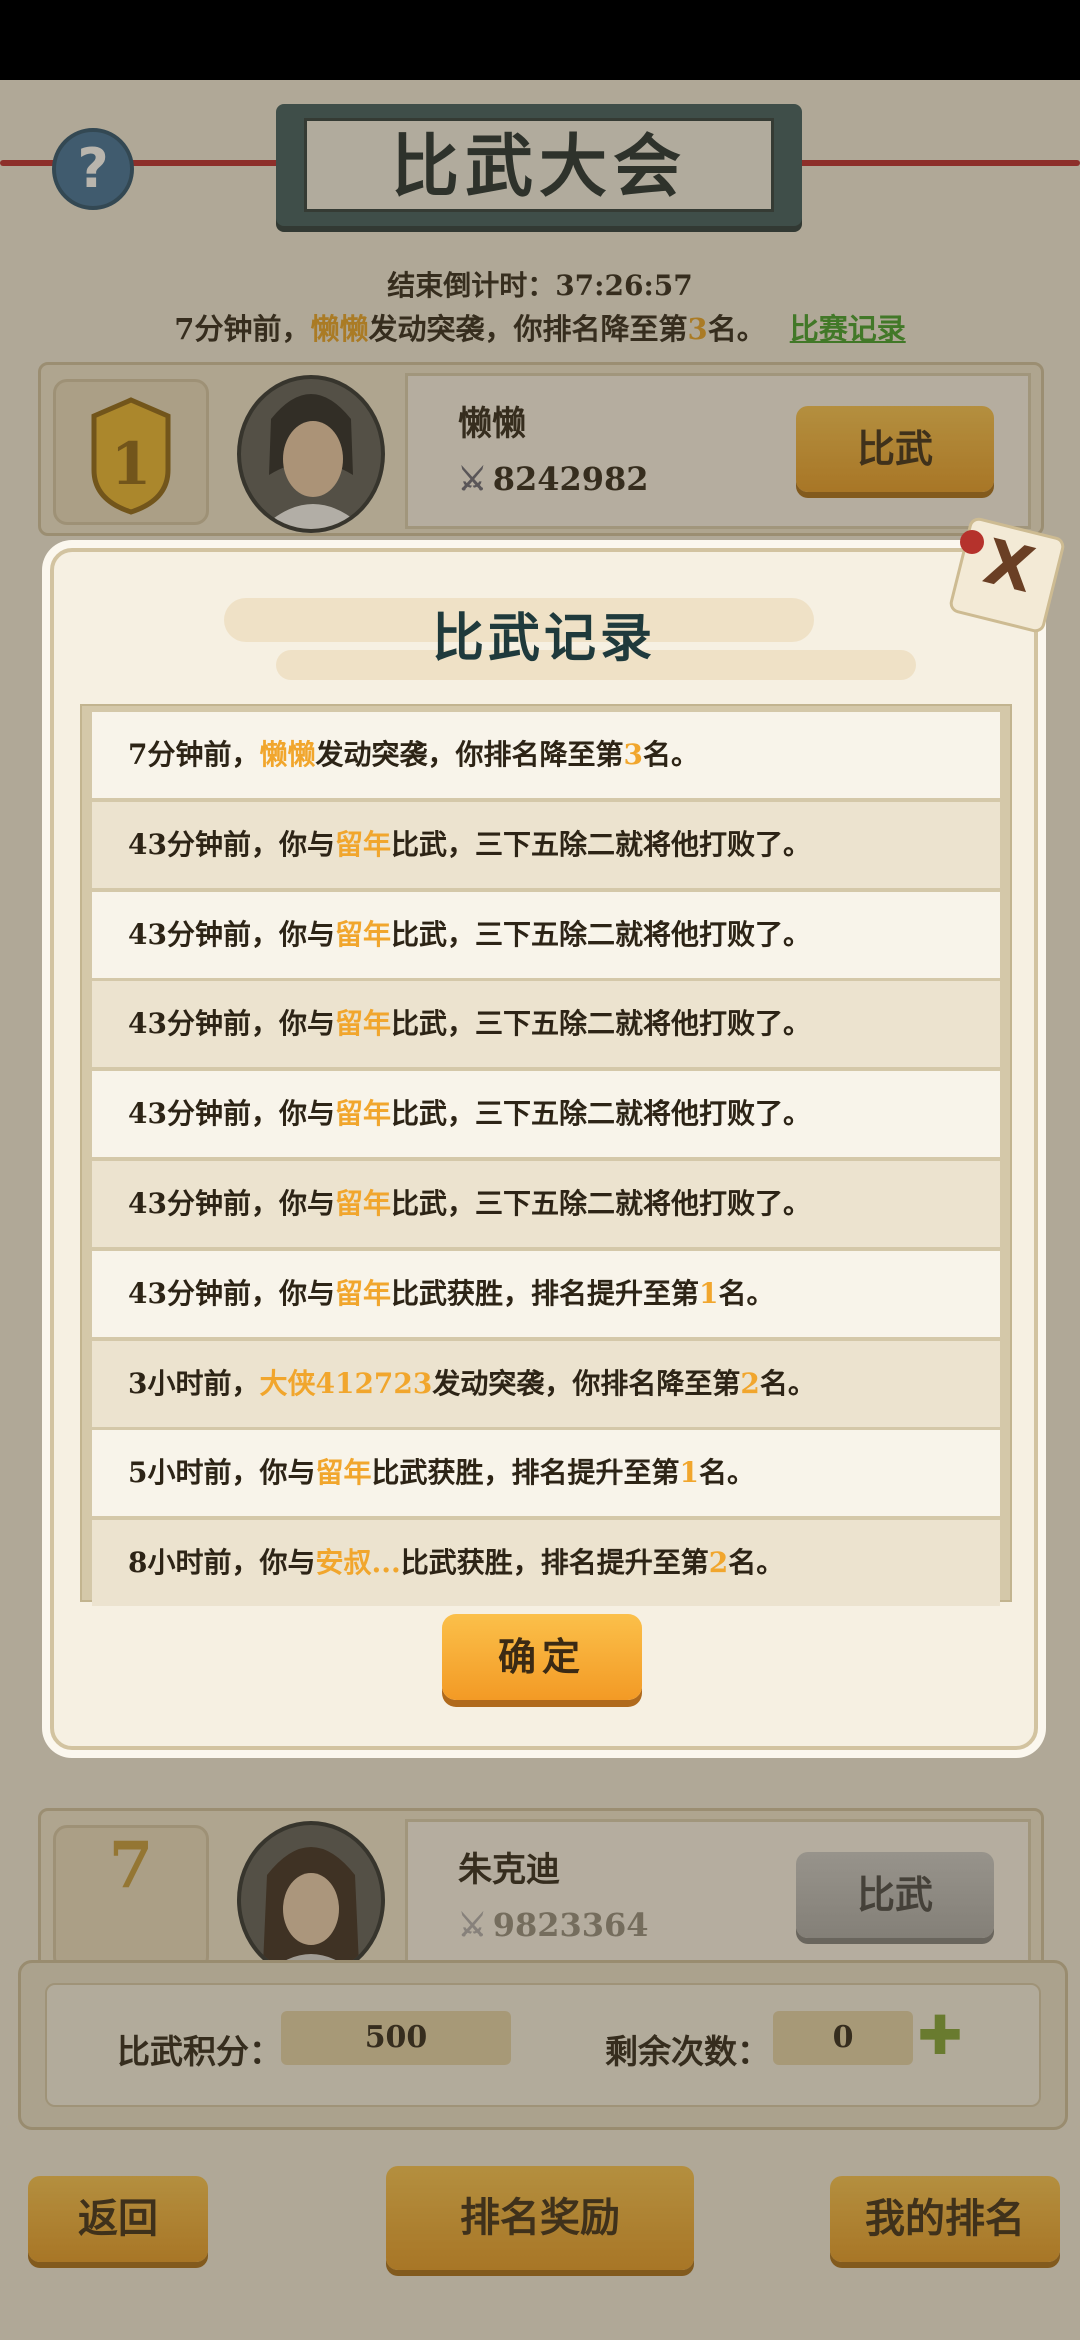  Describe the element at coordinates (199, 2051) in the screenshot. I see `score-label: 比武积分：` at that location.